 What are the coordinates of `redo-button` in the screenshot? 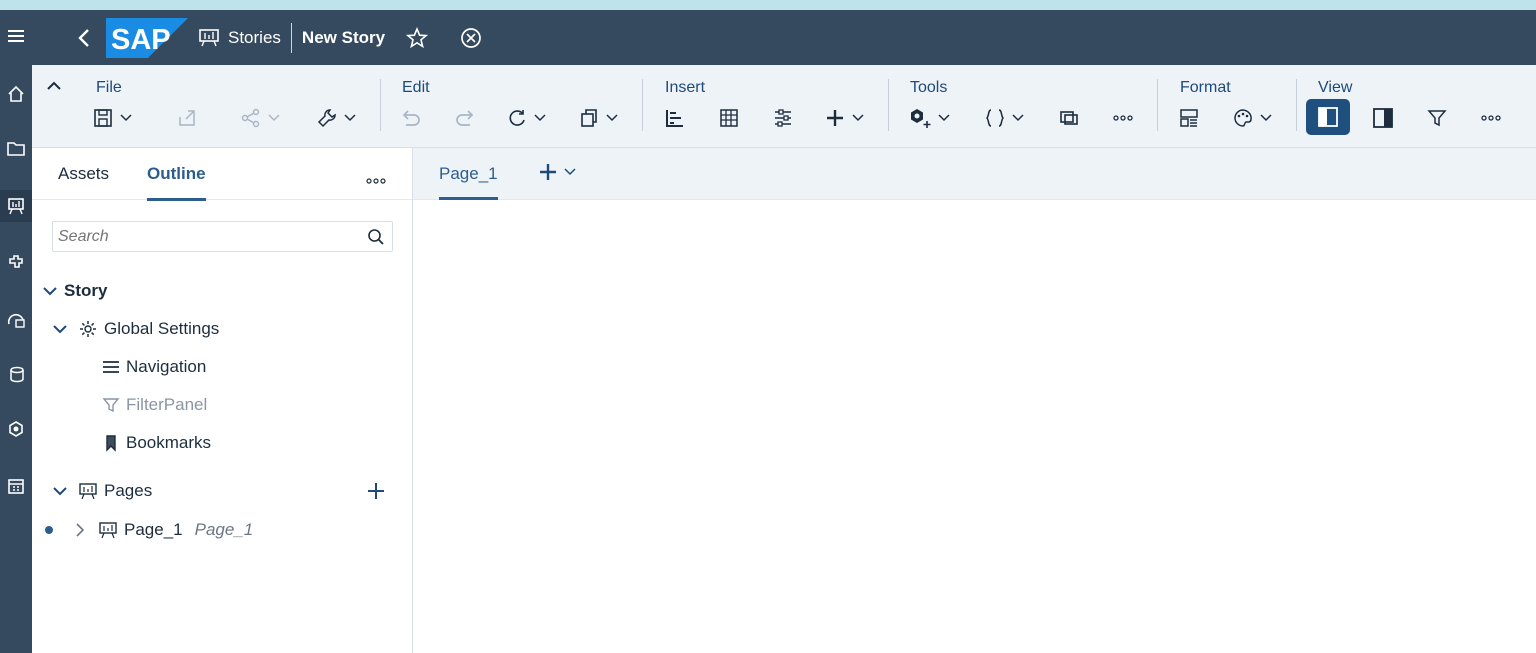 It's located at (465, 118).